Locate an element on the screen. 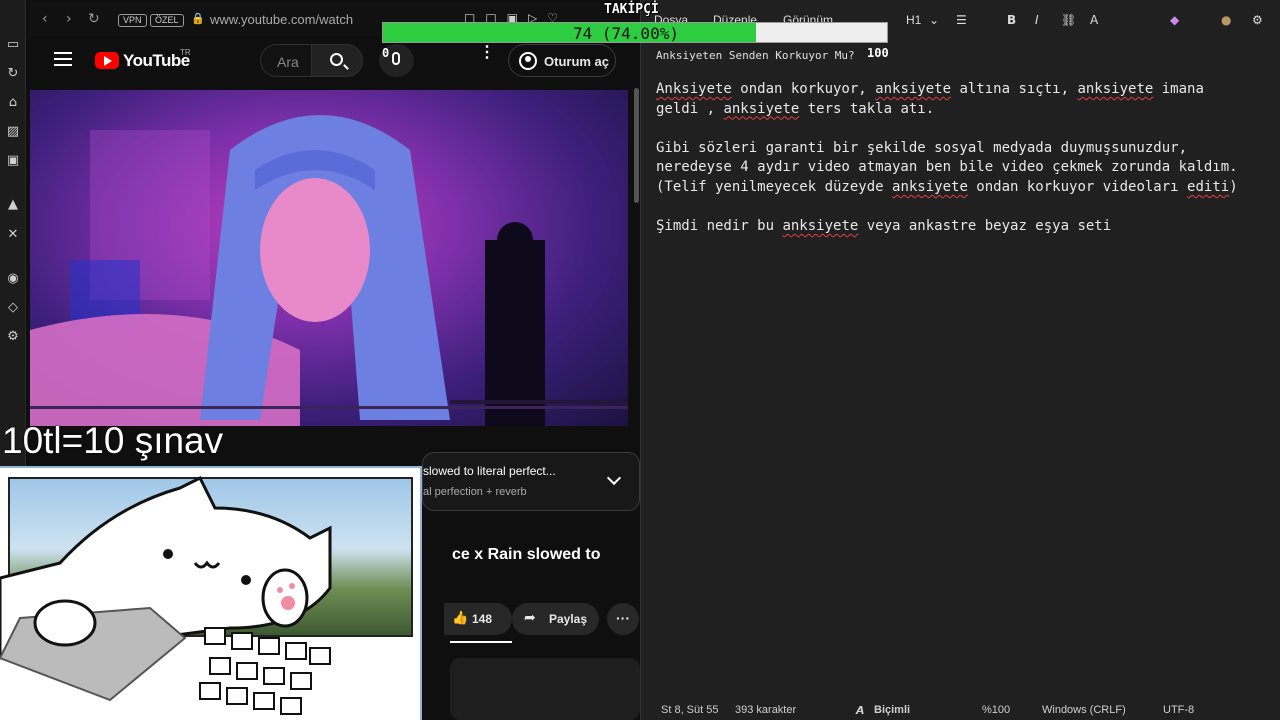  active-underline is located at coordinates (481, 642).